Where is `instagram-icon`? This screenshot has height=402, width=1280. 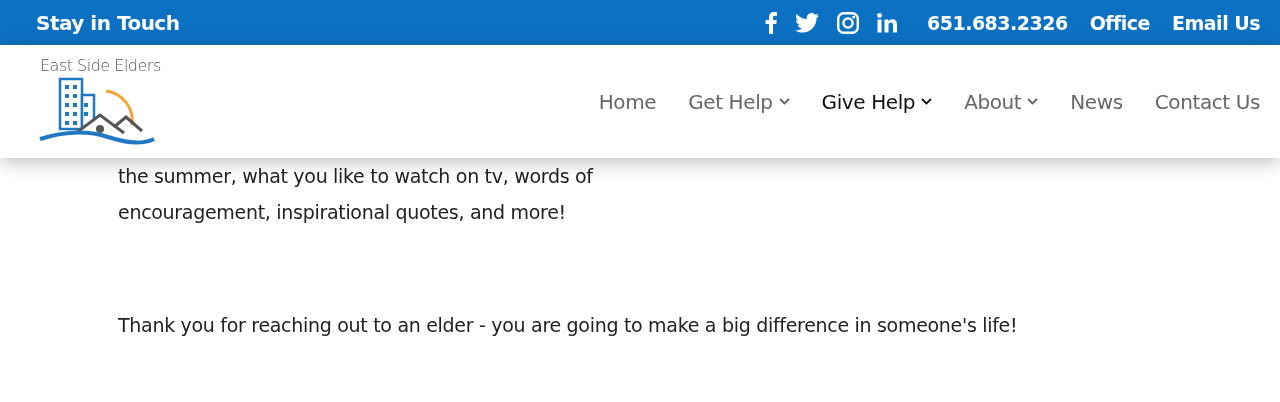
instagram-icon is located at coordinates (848, 22).